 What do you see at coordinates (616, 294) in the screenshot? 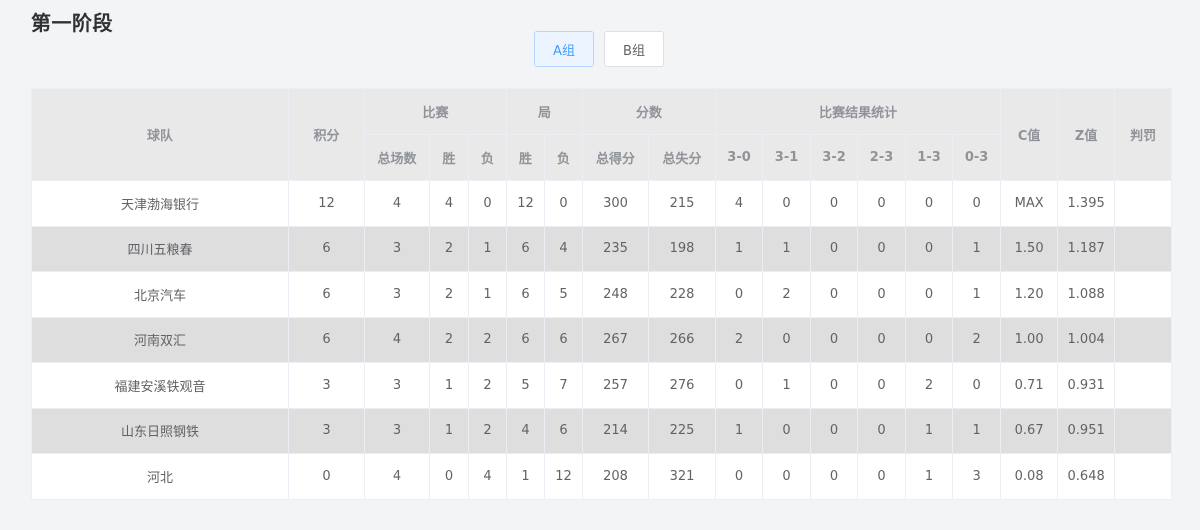
I see `cell-total-scored: 248` at bounding box center [616, 294].